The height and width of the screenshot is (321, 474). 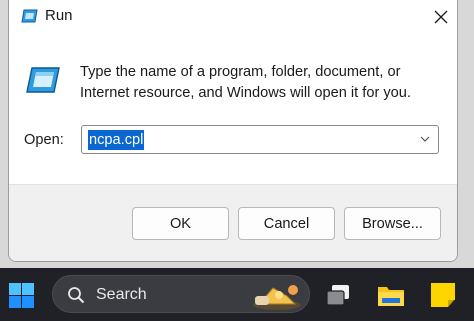 I want to click on open-input-value: ncpa.cpl, so click(x=116, y=140).